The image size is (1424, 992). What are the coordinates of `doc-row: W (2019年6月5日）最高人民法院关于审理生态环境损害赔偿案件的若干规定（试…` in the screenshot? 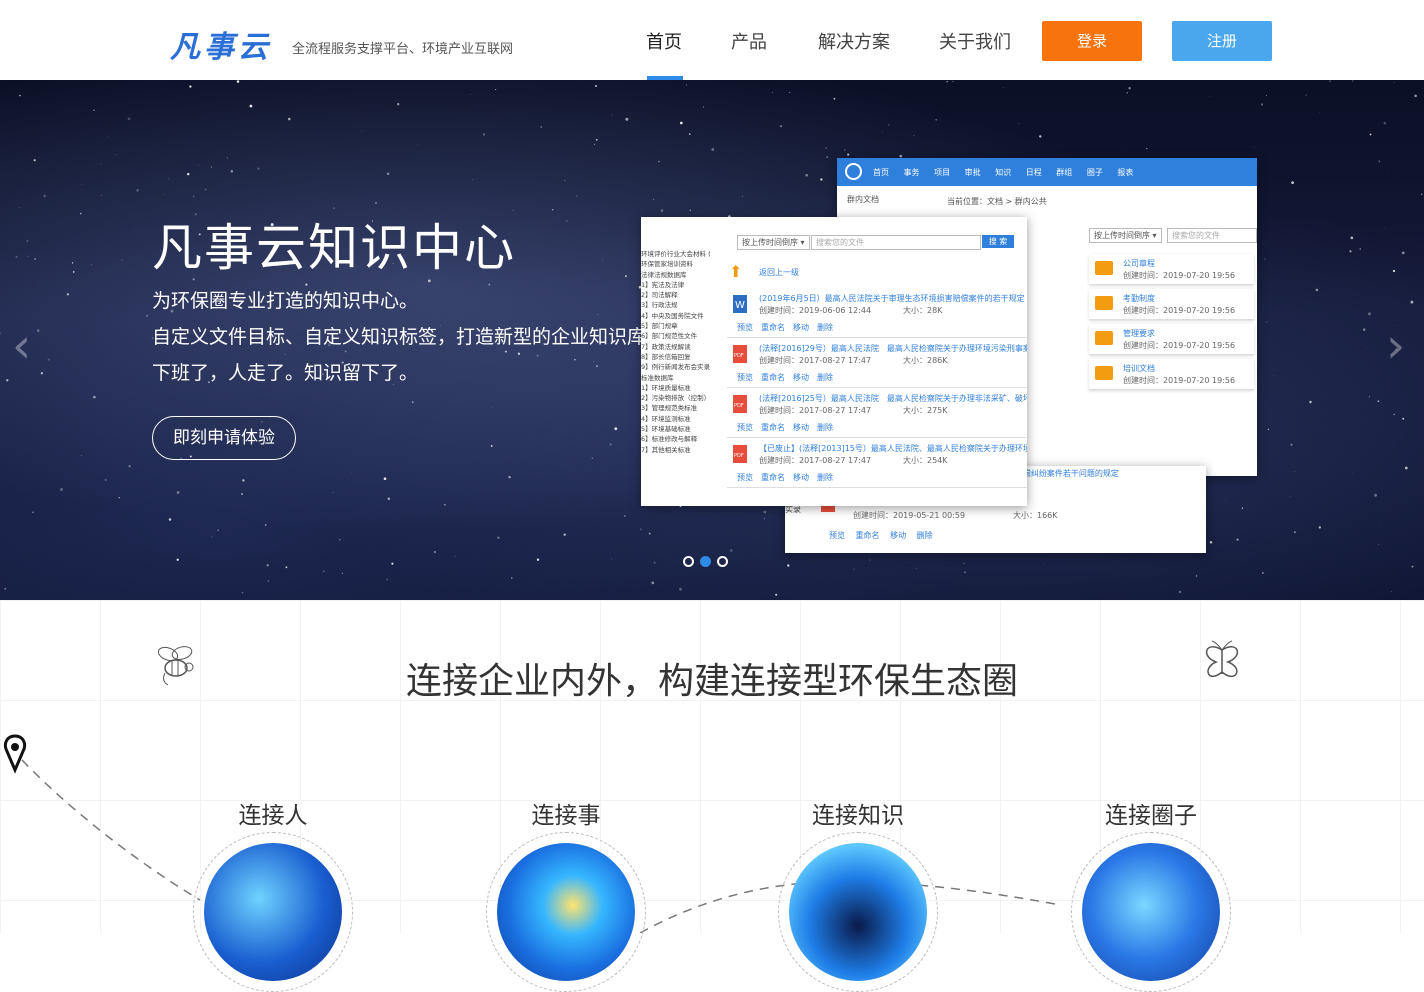 It's located at (877, 314).